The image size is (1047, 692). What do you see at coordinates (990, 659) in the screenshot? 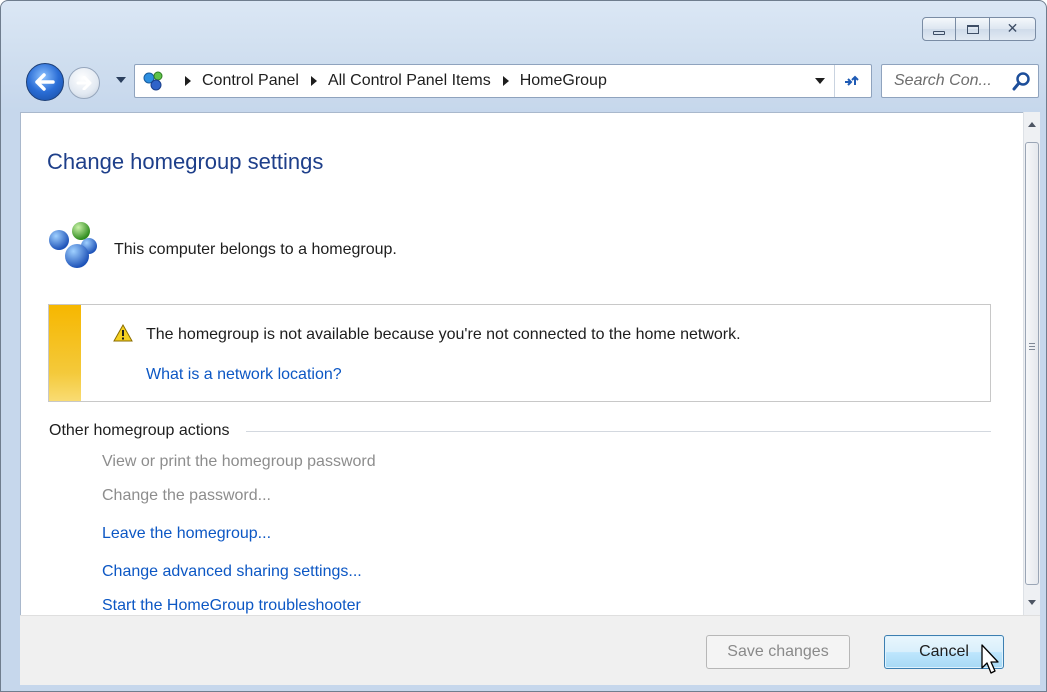
I see `mouse-pointer-icon` at bounding box center [990, 659].